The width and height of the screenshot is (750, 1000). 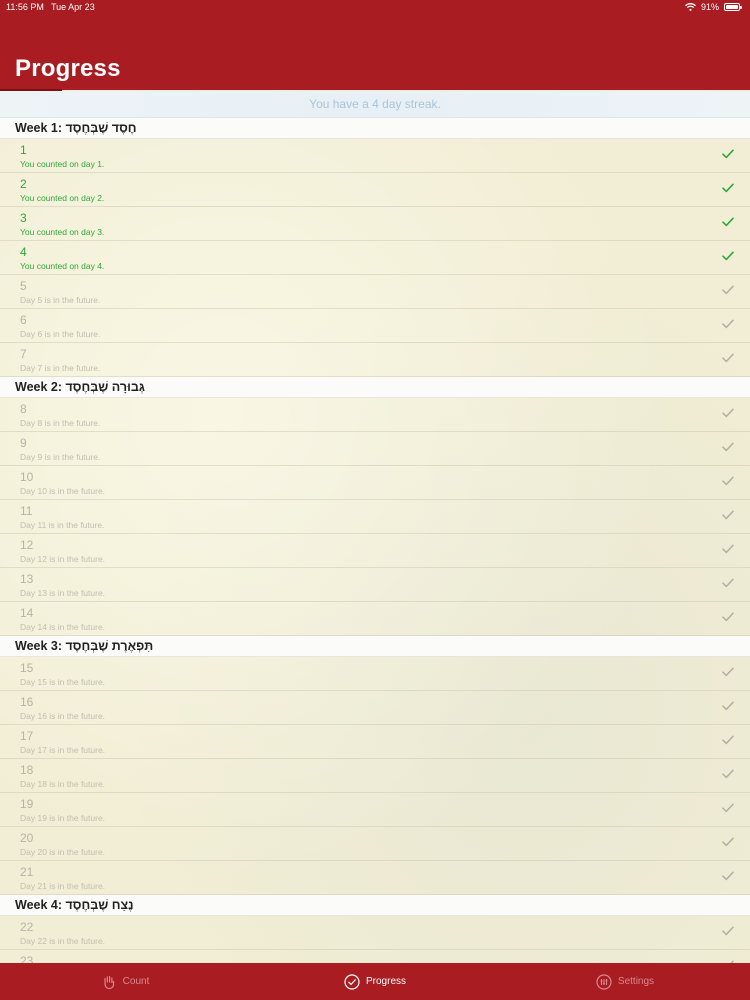 I want to click on day-number: 18, so click(x=27, y=770).